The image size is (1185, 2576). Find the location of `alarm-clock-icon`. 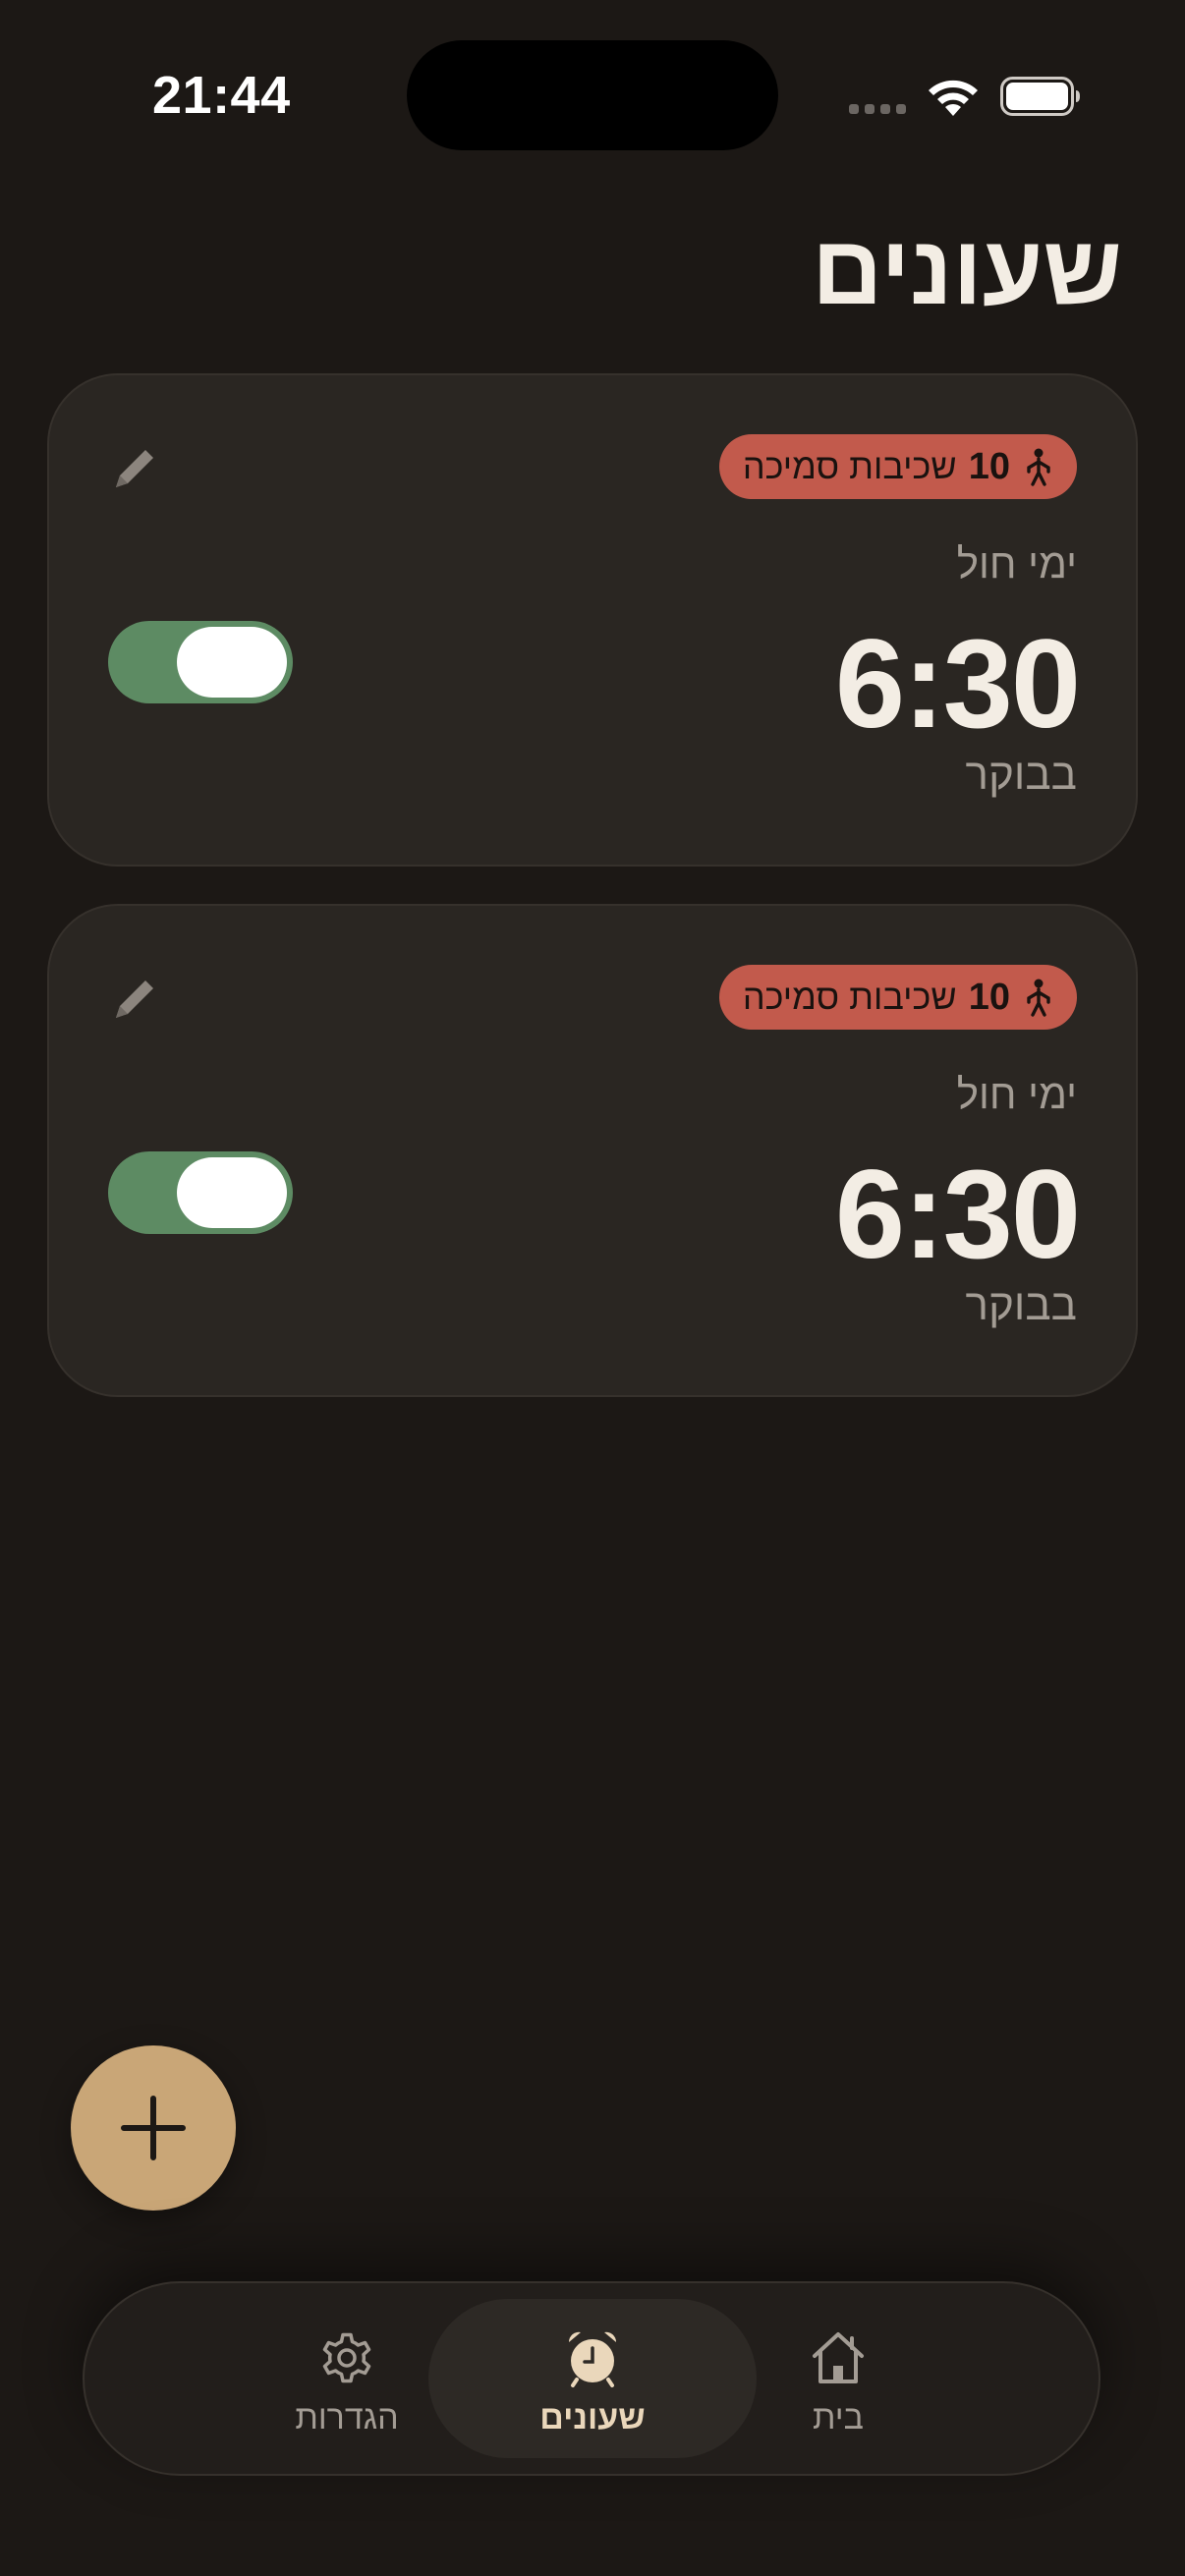

alarm-clock-icon is located at coordinates (592, 2359).